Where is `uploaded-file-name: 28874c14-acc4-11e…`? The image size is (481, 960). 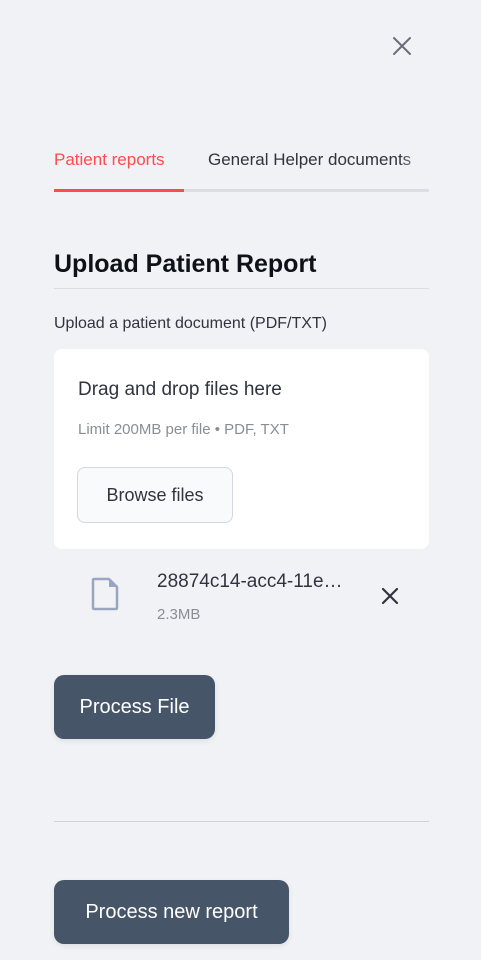 uploaded-file-name: 28874c14-acc4-11e… is located at coordinates (250, 581).